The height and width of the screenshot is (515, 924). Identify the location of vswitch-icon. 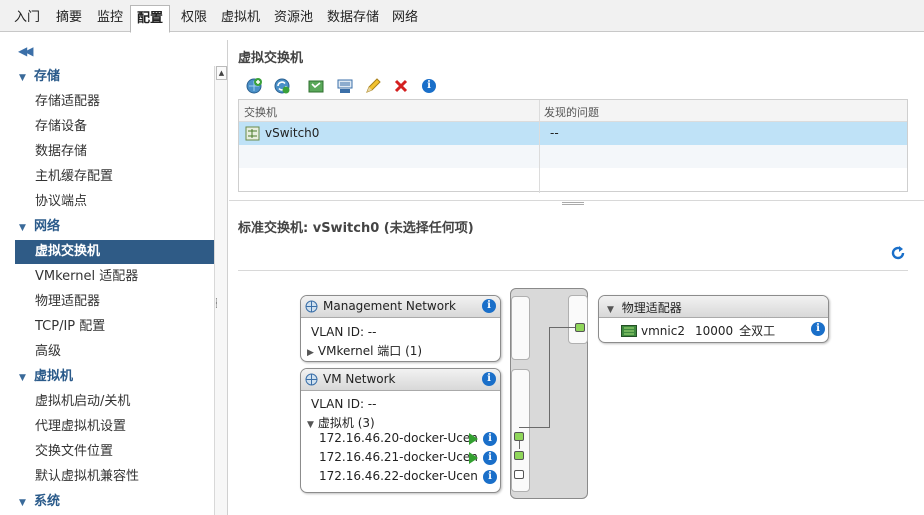
(252, 133).